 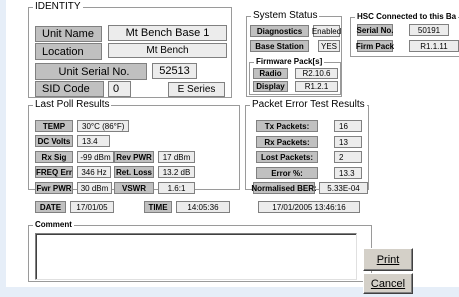 I want to click on diagnostics-label: Diagnostics, so click(x=279, y=31).